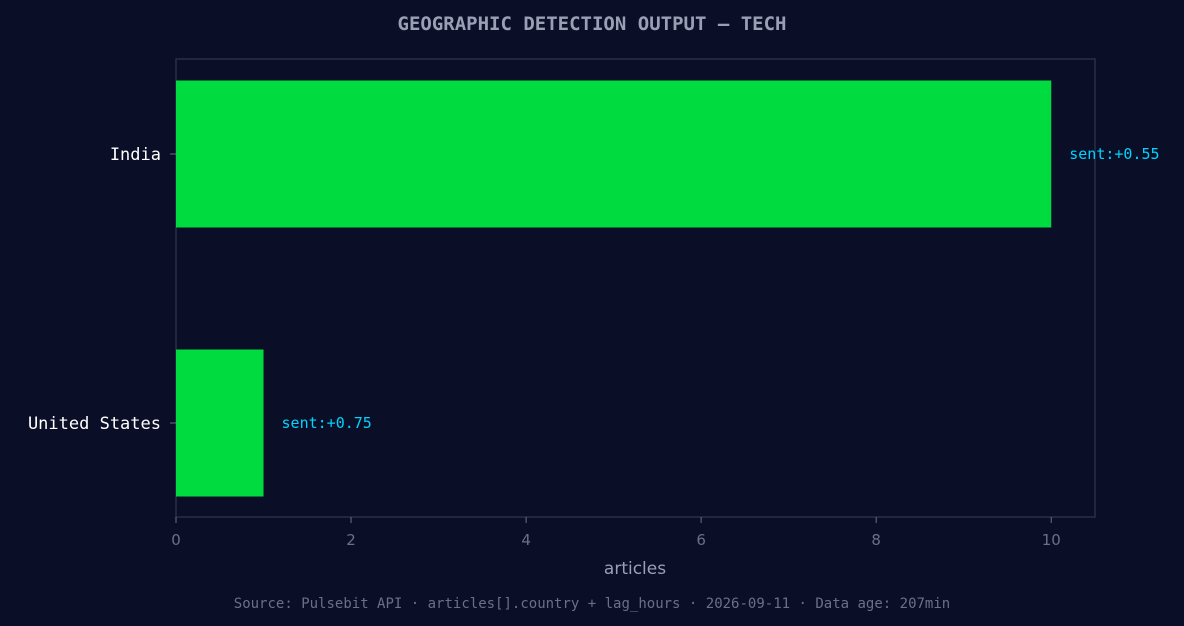 This screenshot has width=1184, height=626. I want to click on y-tick-label: United States, so click(94, 424).